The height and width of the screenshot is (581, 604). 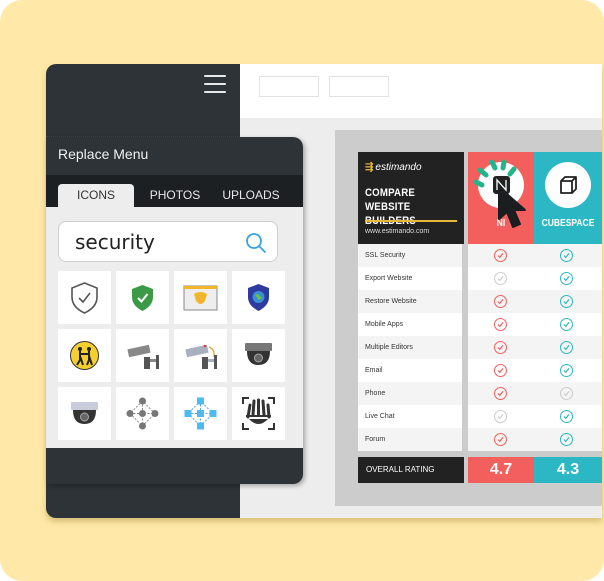 I want to click on feature-label: SSL Security, so click(x=410, y=255).